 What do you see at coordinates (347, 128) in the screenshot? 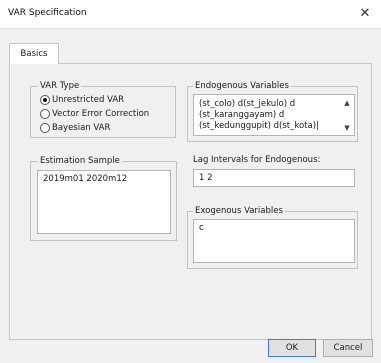
I see `scroll-down-icon: ▼` at bounding box center [347, 128].